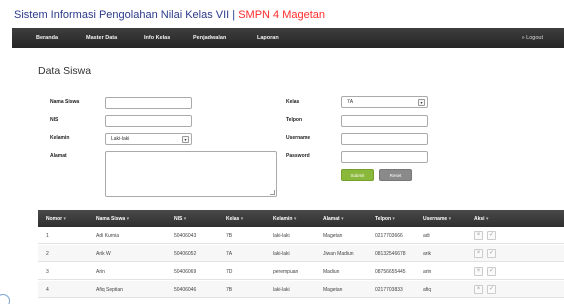 The image size is (564, 304). I want to click on cell-telpon: 0217703833, so click(389, 290).